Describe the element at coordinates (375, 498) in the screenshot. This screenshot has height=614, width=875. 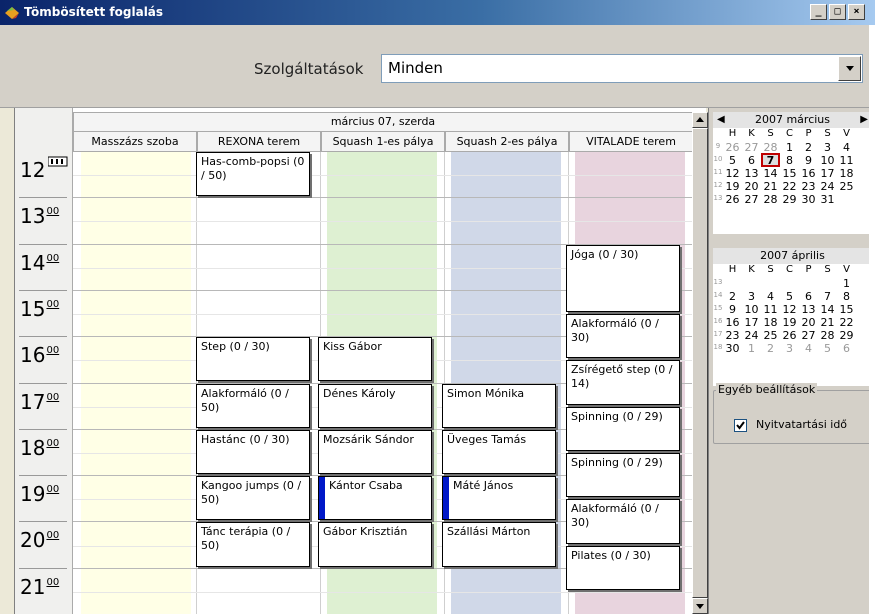
I see `event-block: Kántor Csaba` at that location.